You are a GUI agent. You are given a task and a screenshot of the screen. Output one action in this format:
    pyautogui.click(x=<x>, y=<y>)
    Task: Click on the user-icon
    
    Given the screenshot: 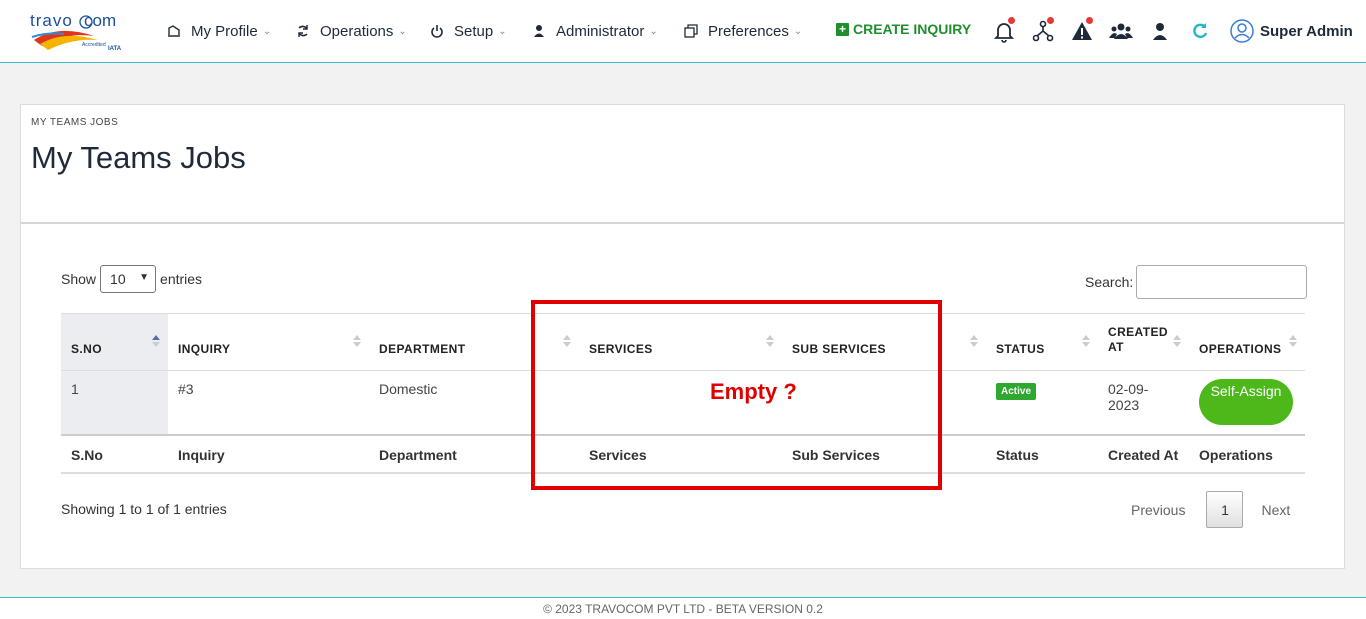 What is the action you would take?
    pyautogui.click(x=1160, y=31)
    